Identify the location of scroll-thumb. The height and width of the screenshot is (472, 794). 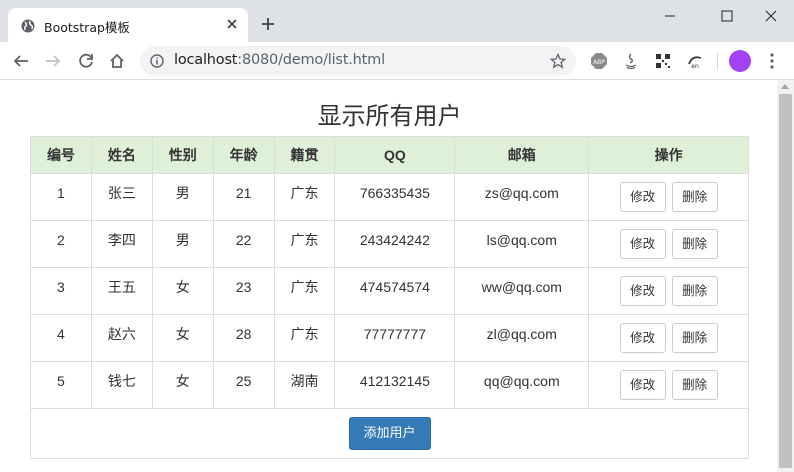
(785, 281).